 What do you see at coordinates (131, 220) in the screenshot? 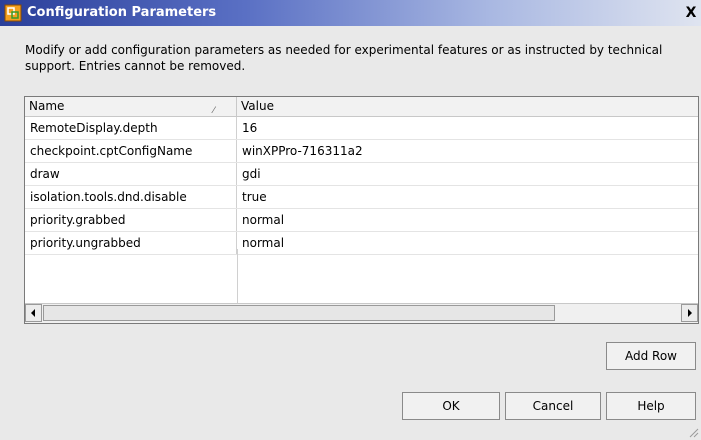
I see `param-name-cell: priority.grabbed` at bounding box center [131, 220].